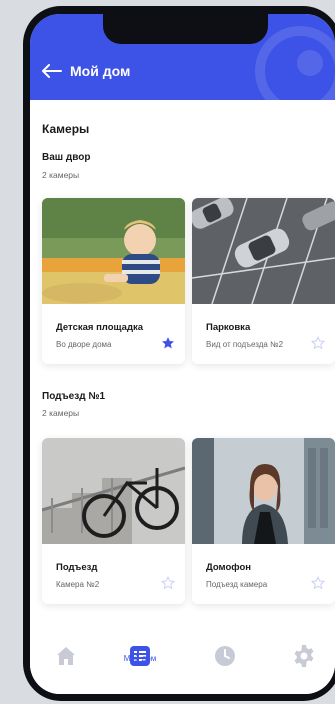 The height and width of the screenshot is (704, 335). I want to click on camera-subtitle: Вид от подъезда №2, so click(245, 344).